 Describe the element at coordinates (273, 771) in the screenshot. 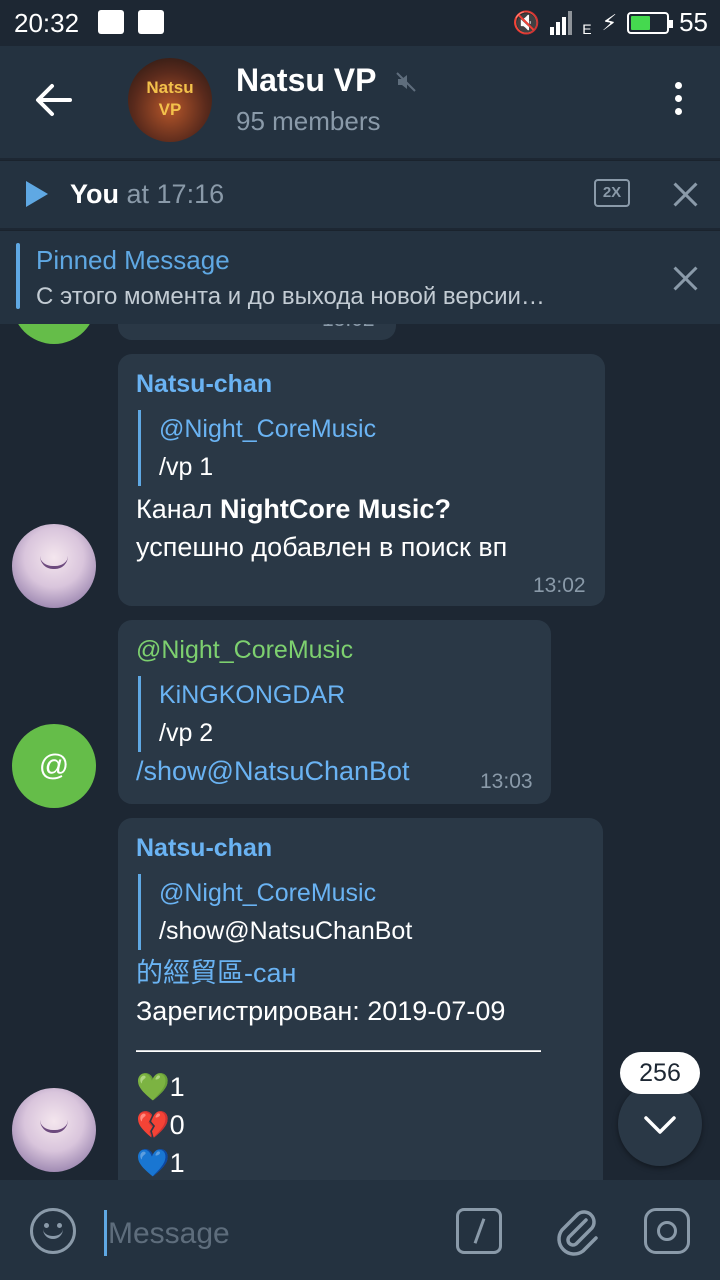

I see `bot-command-link: /show@NatsuChanBot` at that location.